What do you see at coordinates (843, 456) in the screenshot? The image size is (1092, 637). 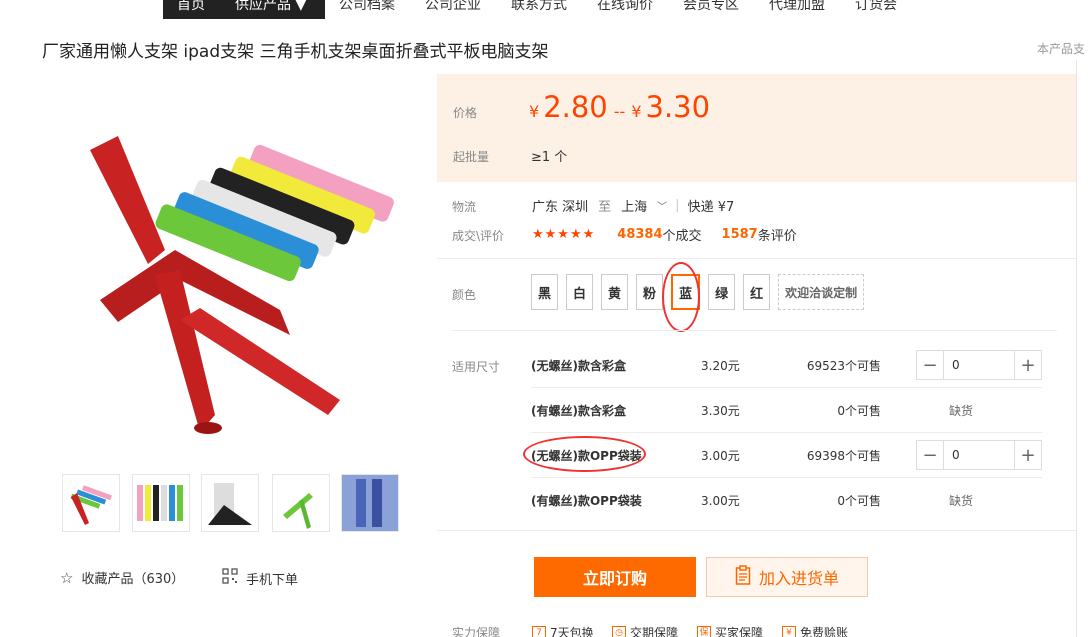 I see `sku-stock: 69398个可售` at bounding box center [843, 456].